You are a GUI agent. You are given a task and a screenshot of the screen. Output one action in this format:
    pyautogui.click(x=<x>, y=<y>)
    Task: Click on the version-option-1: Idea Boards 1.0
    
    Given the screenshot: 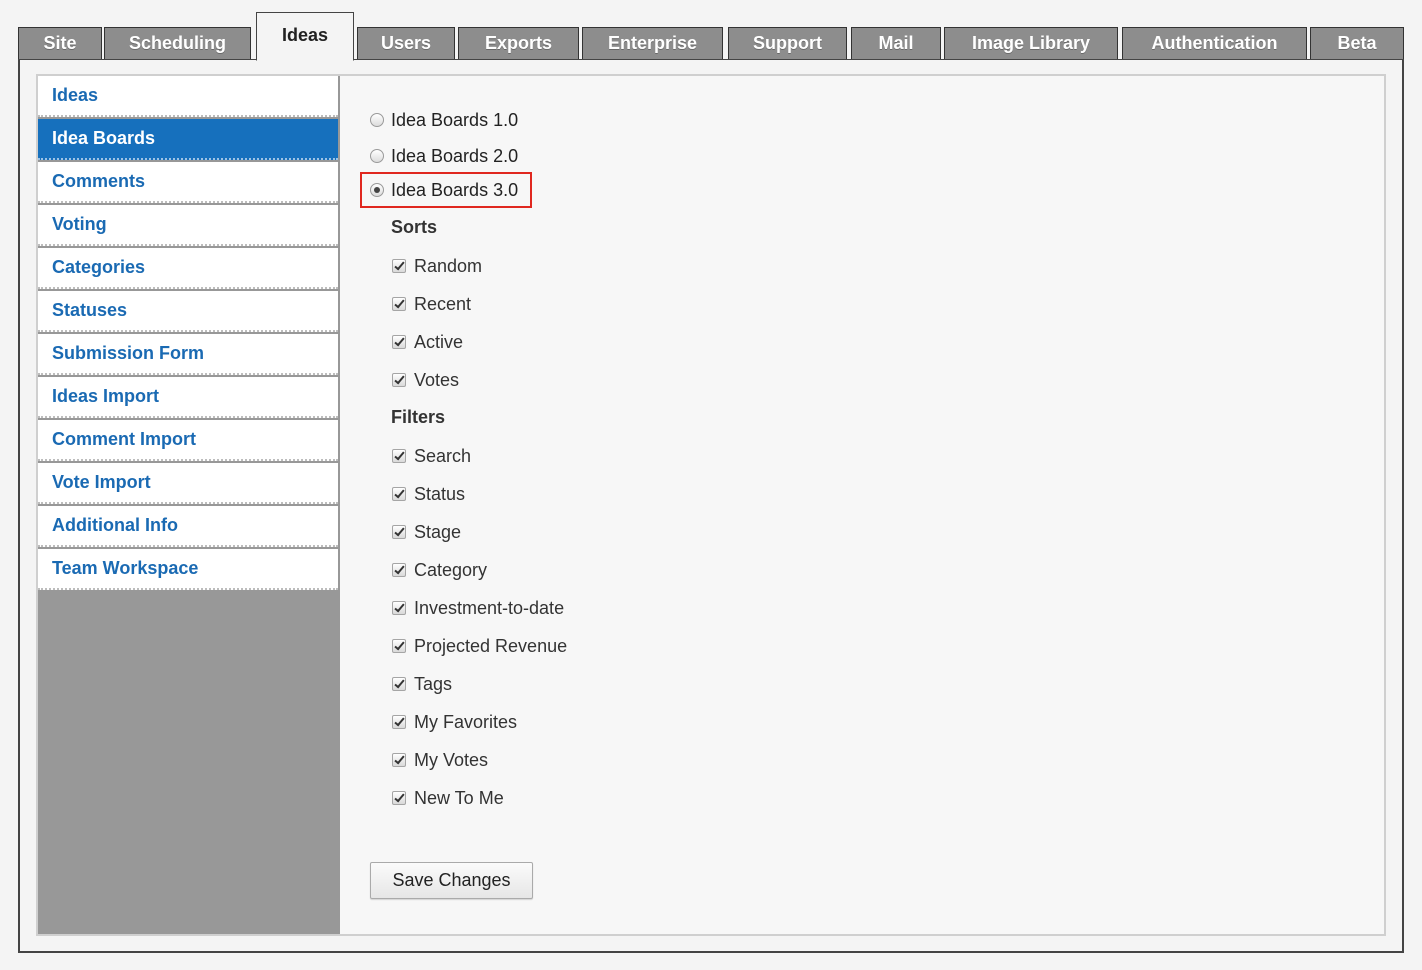 What is the action you would take?
    pyautogui.click(x=444, y=120)
    